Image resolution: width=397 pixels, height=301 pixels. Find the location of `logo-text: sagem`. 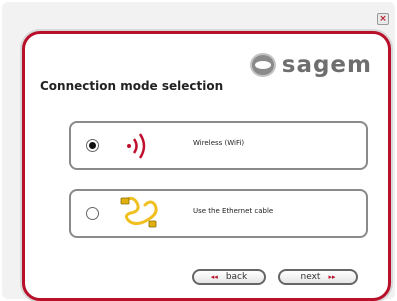

logo-text: sagem is located at coordinates (326, 65).